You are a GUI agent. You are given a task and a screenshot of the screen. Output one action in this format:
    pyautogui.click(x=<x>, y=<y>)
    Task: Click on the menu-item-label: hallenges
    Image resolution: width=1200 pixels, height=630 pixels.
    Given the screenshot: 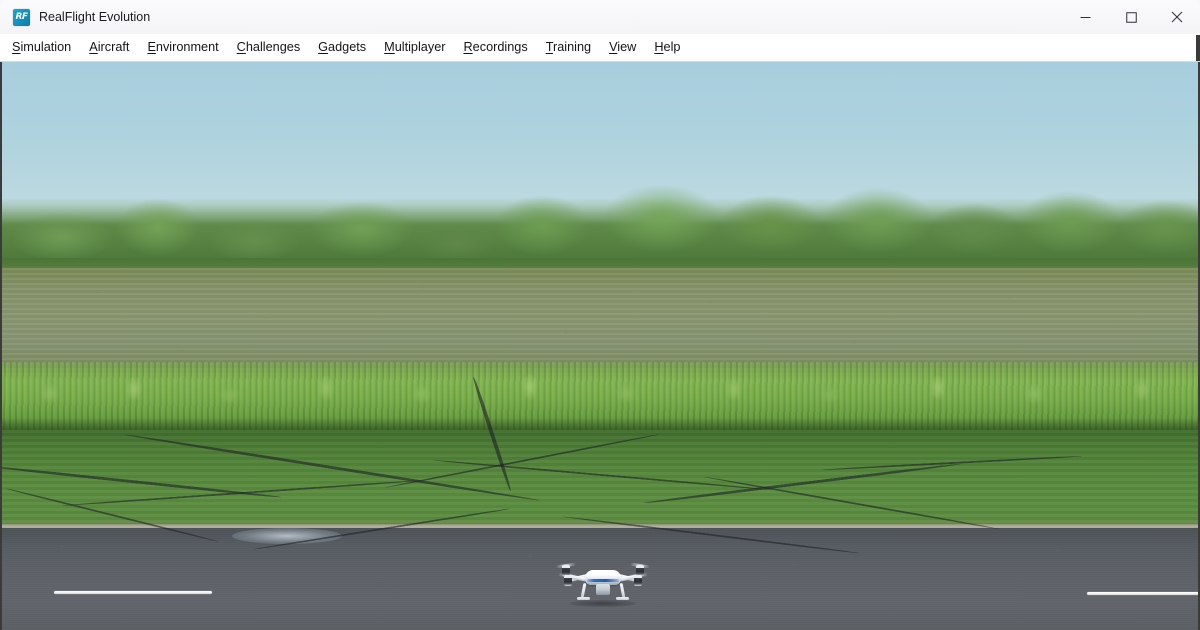 What is the action you would take?
    pyautogui.click(x=273, y=47)
    